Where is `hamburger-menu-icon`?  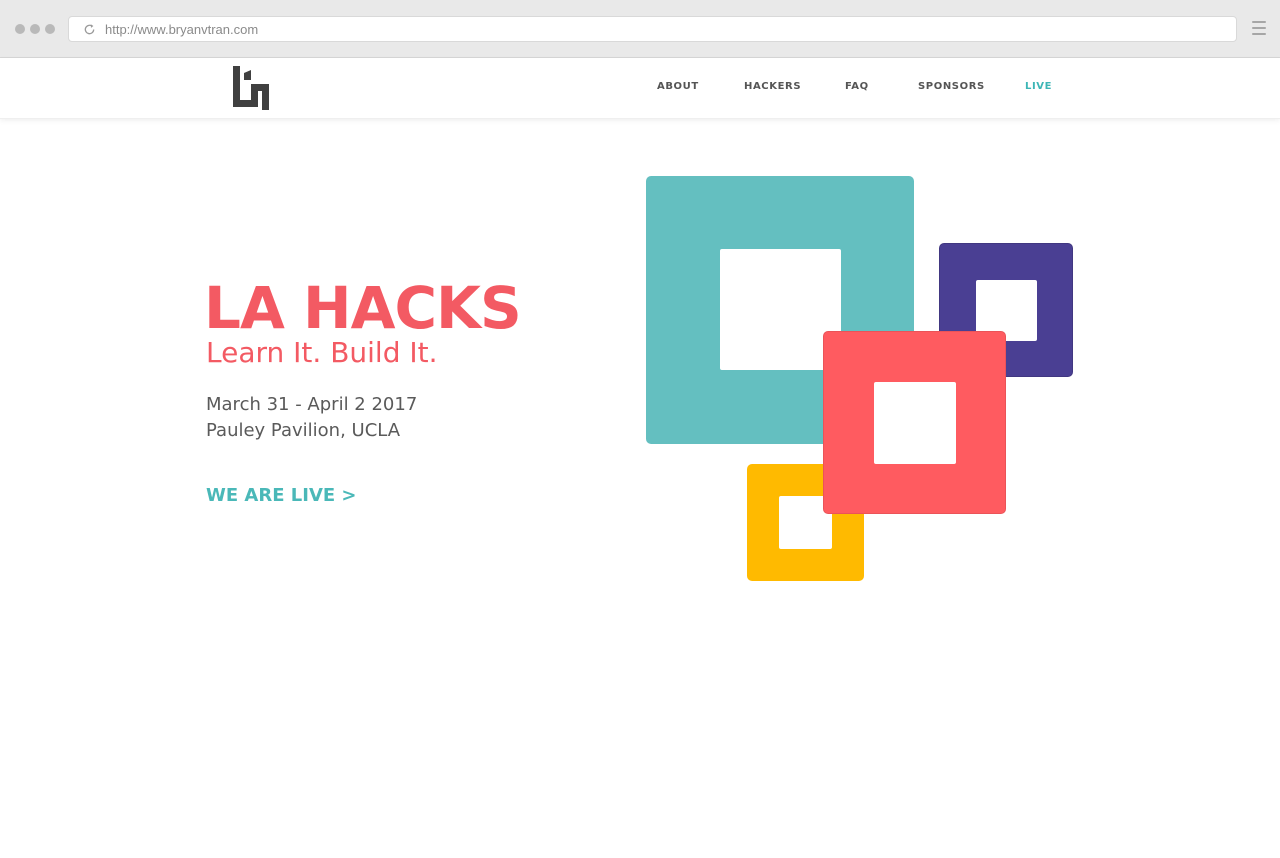
hamburger-menu-icon is located at coordinates (1259, 28).